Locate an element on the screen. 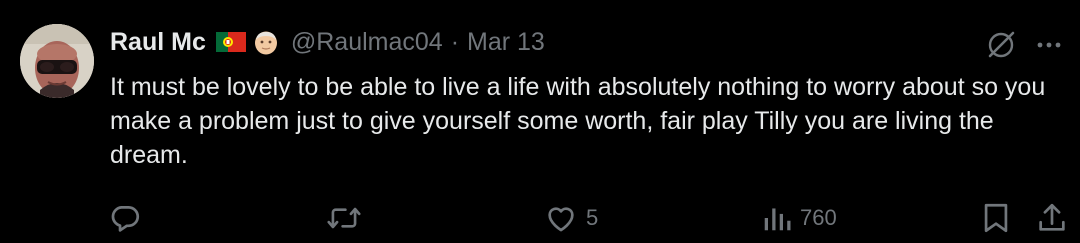  portugal-flag-icon is located at coordinates (230, 42).